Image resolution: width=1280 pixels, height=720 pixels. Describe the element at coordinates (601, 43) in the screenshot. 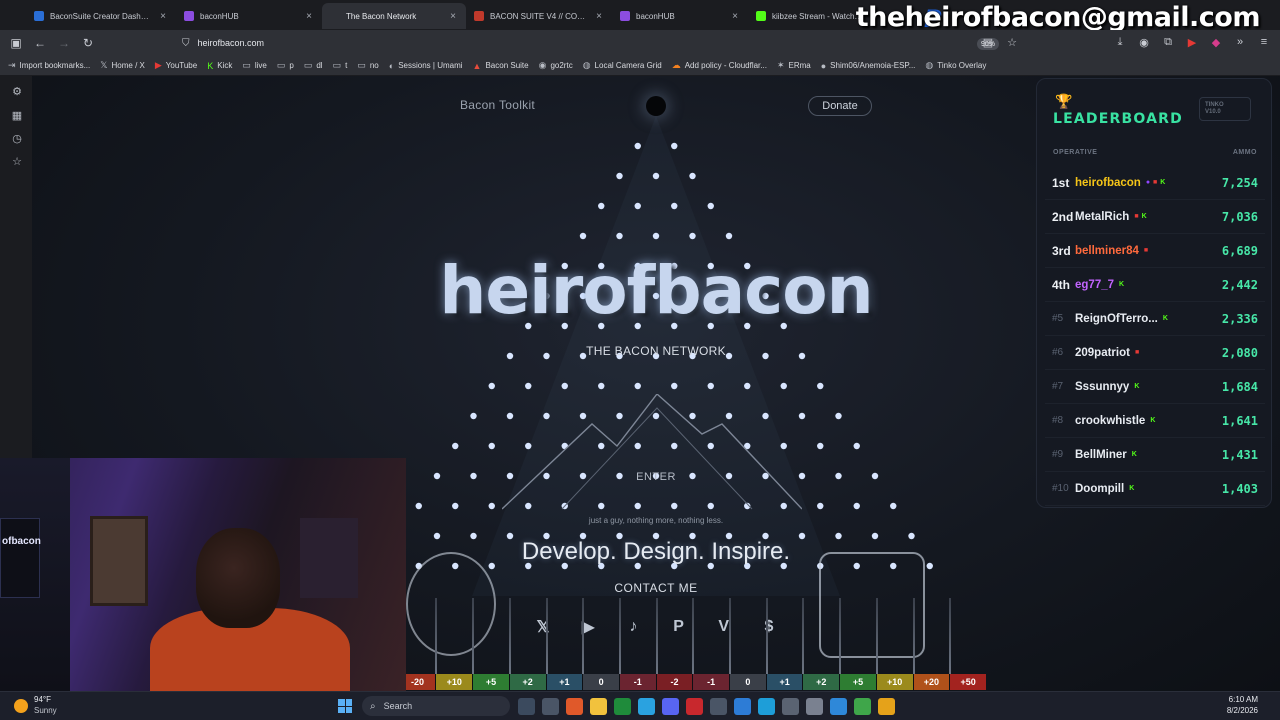

I see `url-field: ⛉ heirofbacon.com` at that location.